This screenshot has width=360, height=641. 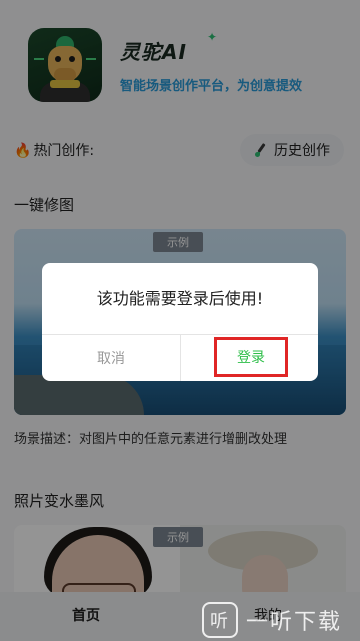 I want to click on dialog-message: 该功能需要登录后使用!, so click(x=180, y=298).